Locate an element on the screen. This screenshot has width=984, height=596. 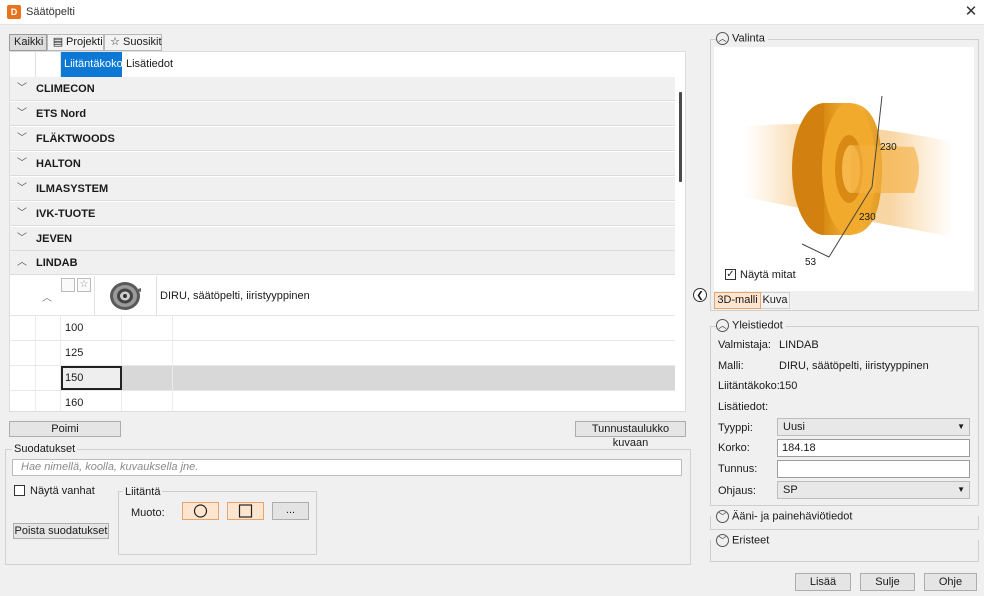
product-description: DIRU, säätöpelti, iiristyyppinen is located at coordinates (235, 296).